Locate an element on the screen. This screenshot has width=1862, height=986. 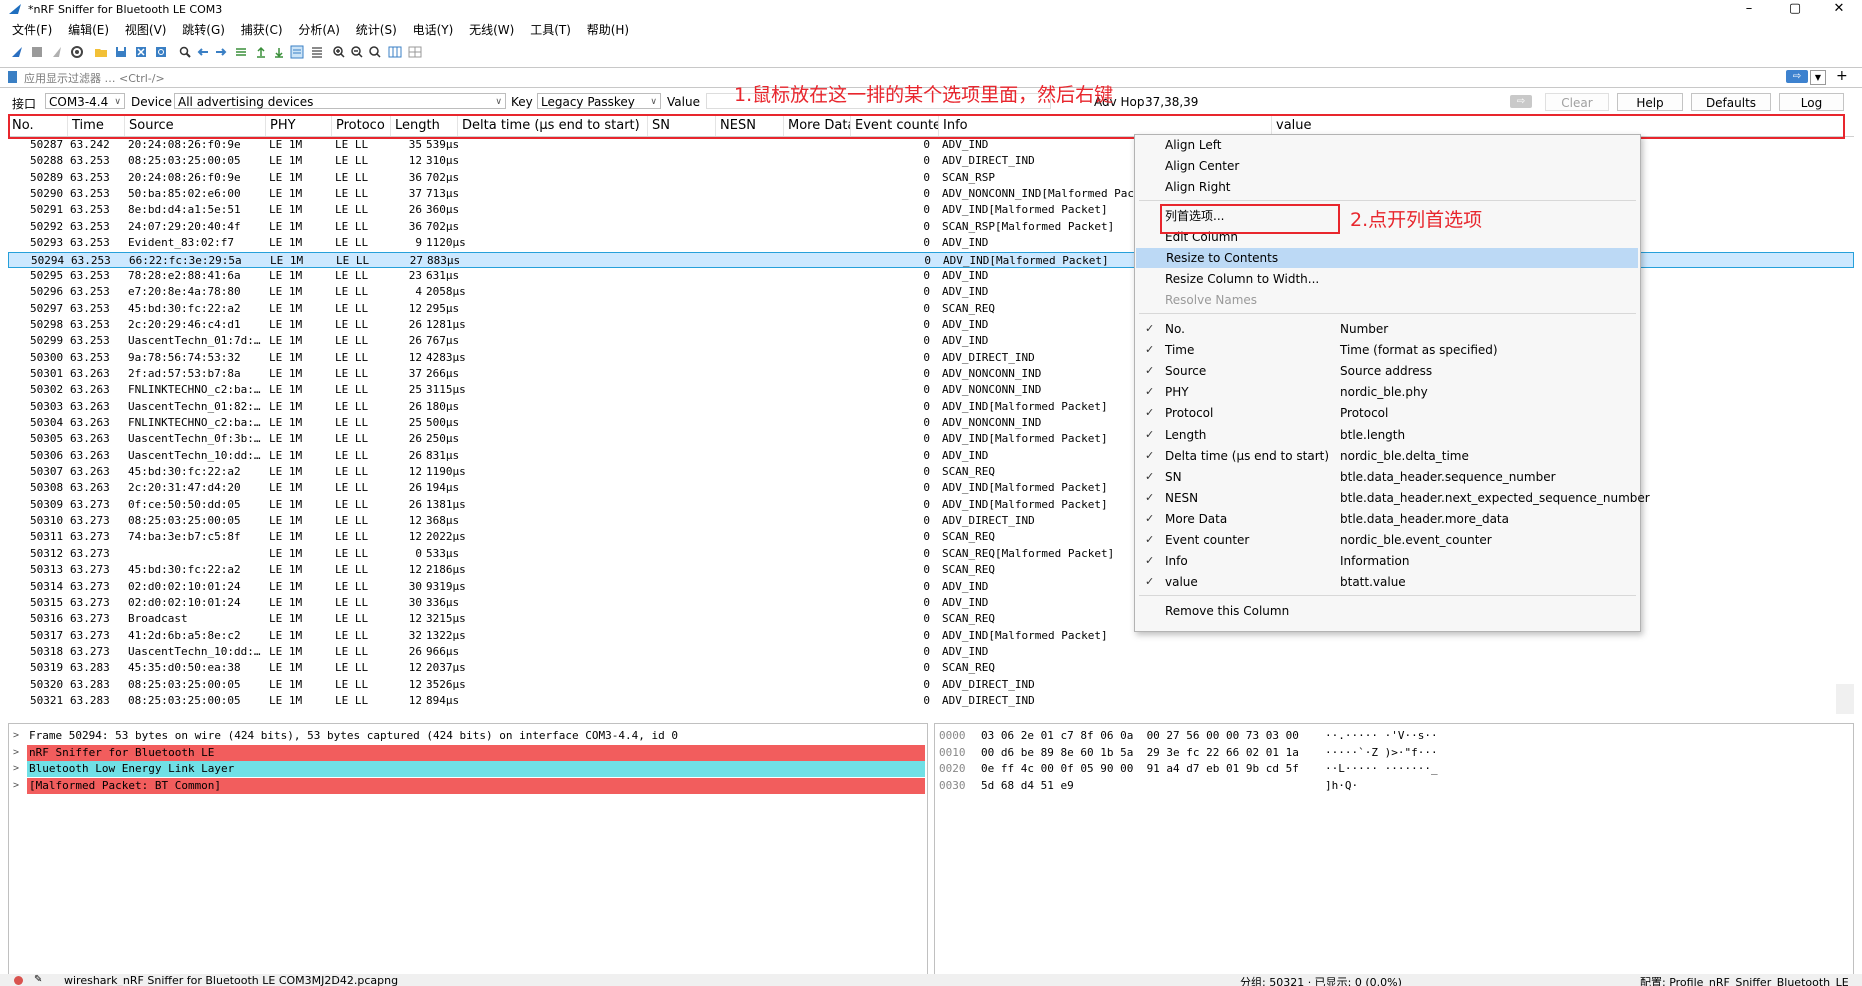
help-button: Help is located at coordinates (1650, 102).